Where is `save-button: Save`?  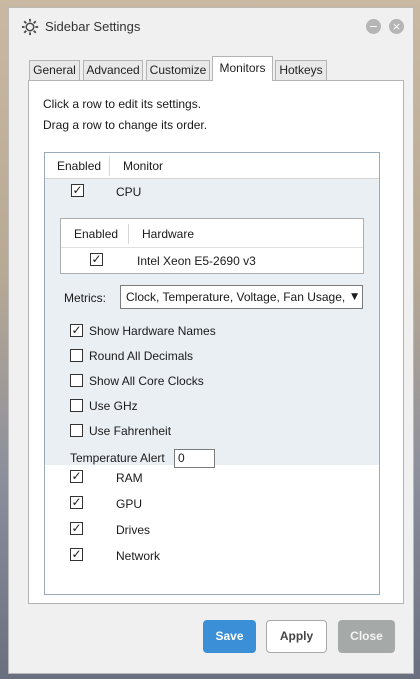 save-button: Save is located at coordinates (229, 636).